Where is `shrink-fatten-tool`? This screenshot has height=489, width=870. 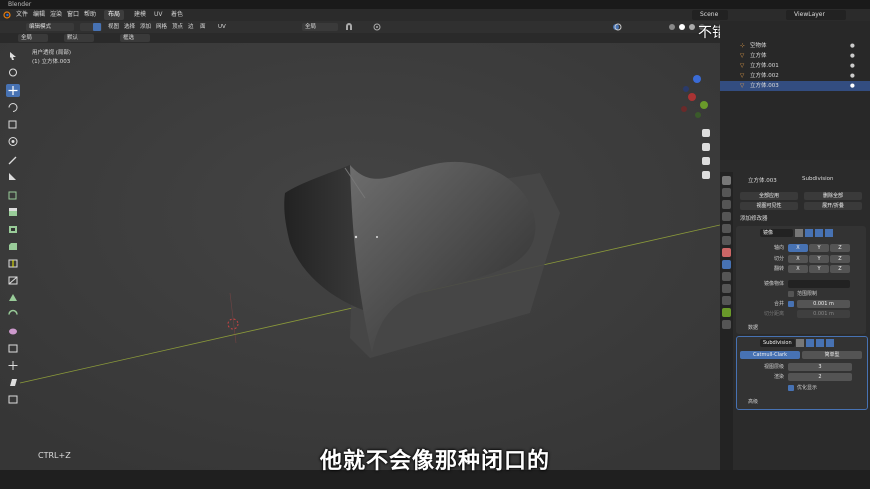 shrink-fatten-tool is located at coordinates (13, 365).